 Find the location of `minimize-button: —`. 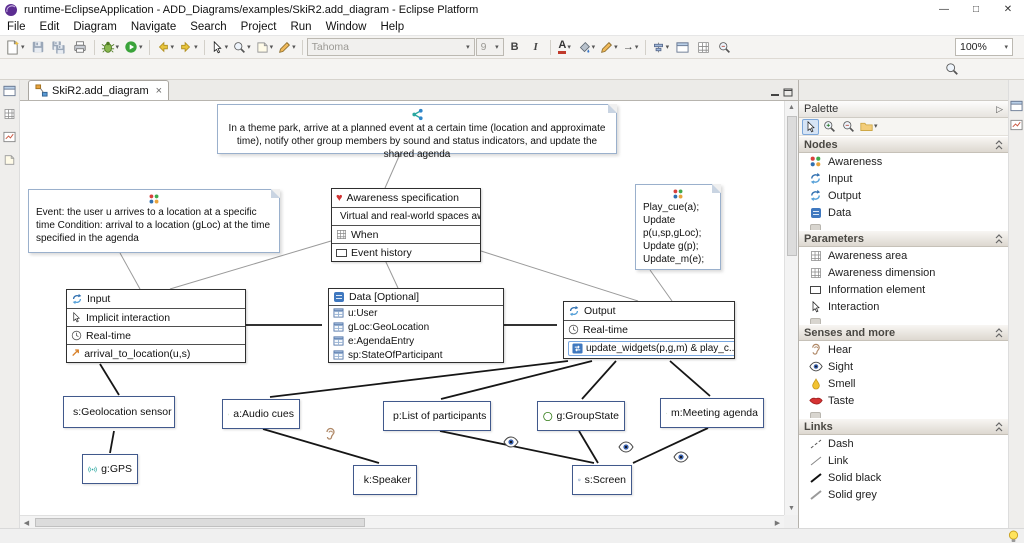

minimize-button: — is located at coordinates (944, 9).